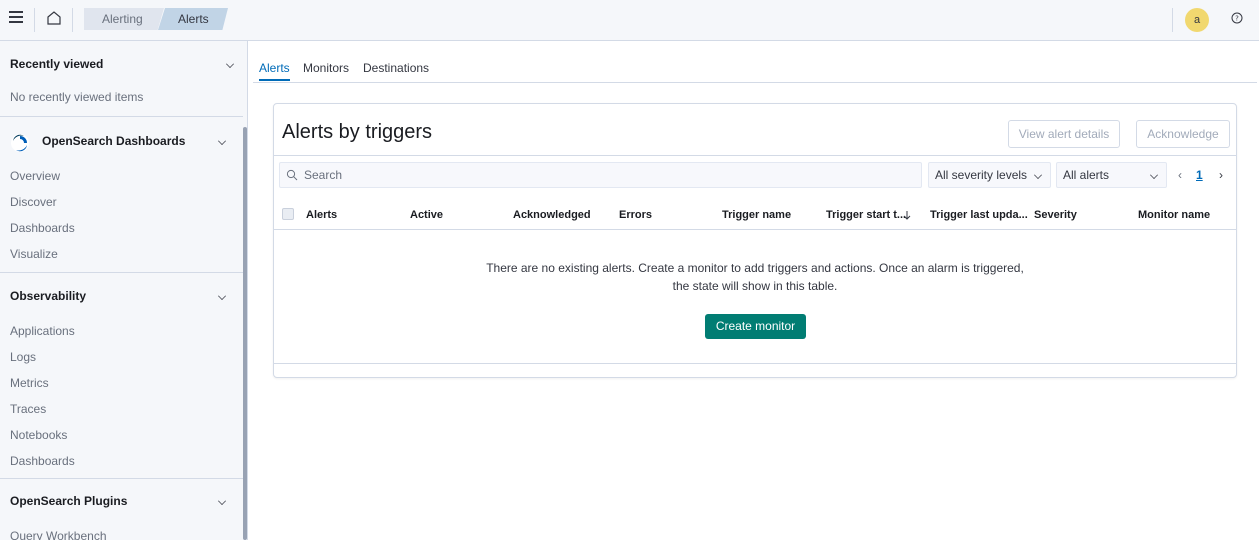 The height and width of the screenshot is (540, 1259). What do you see at coordinates (292, 175) in the screenshot?
I see `search-icon` at bounding box center [292, 175].